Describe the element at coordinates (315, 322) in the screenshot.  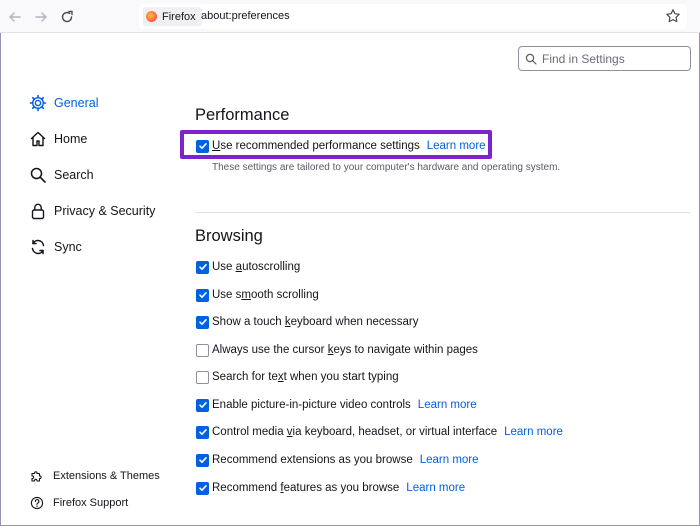
I see `option-label: Show a touch keyboard when necessary` at that location.